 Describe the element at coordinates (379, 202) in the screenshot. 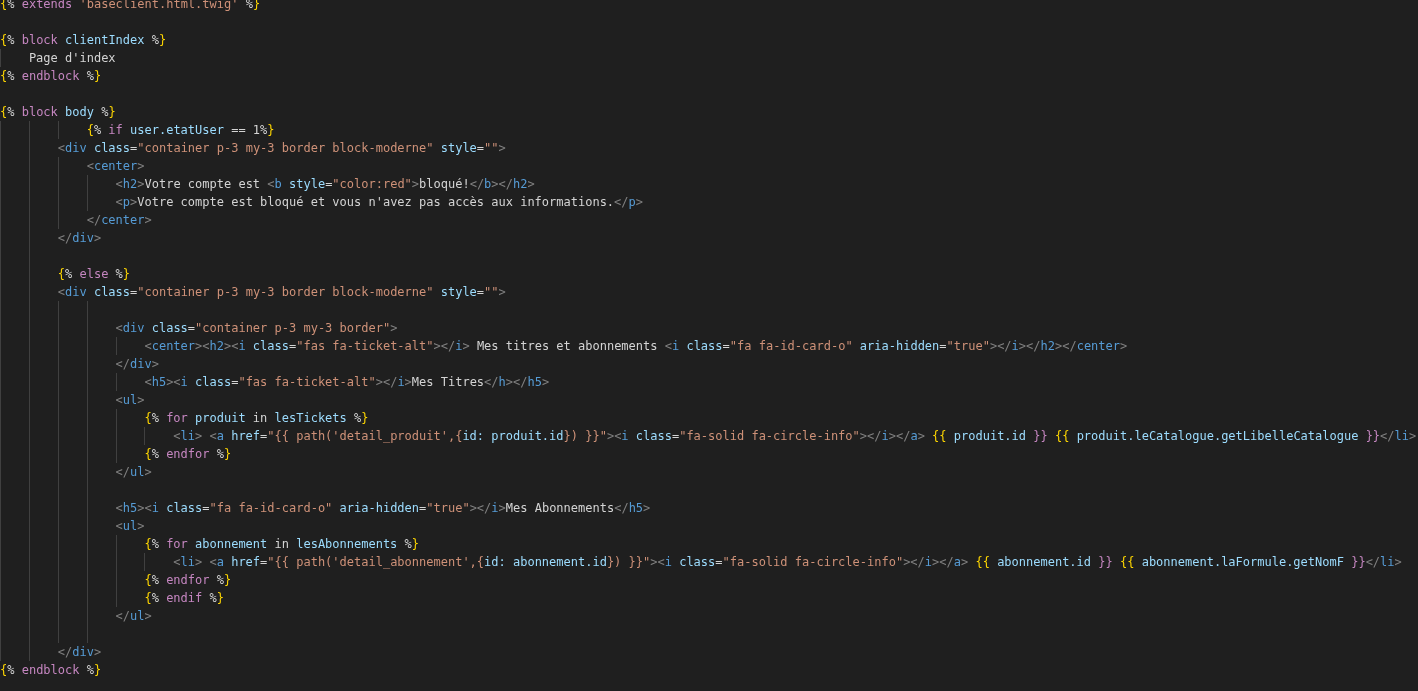

I see `code-line: <p>Votre compte est bloqué et vous n'avez pas accès aux informations.</p>` at that location.